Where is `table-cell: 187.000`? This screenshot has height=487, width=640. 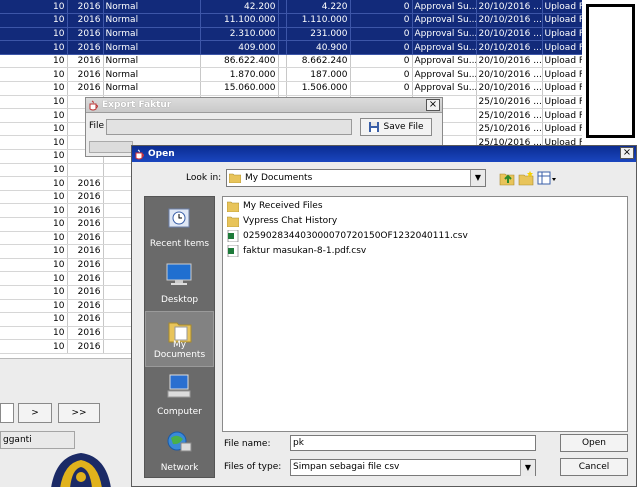 table-cell: 187.000 is located at coordinates (318, 75).